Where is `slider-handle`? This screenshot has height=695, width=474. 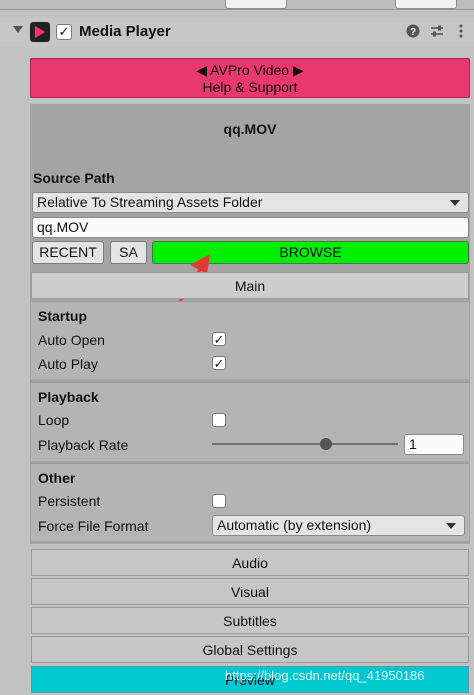 slider-handle is located at coordinates (326, 444).